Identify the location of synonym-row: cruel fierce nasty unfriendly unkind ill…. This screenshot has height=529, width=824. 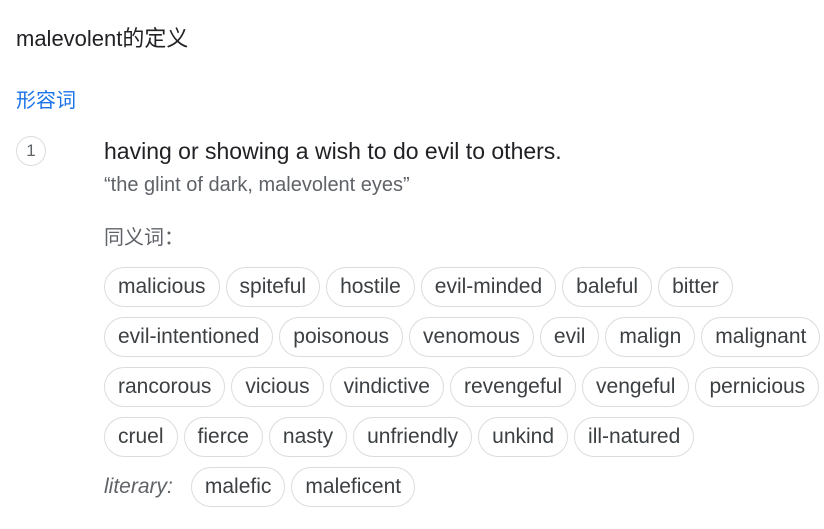
(399, 437).